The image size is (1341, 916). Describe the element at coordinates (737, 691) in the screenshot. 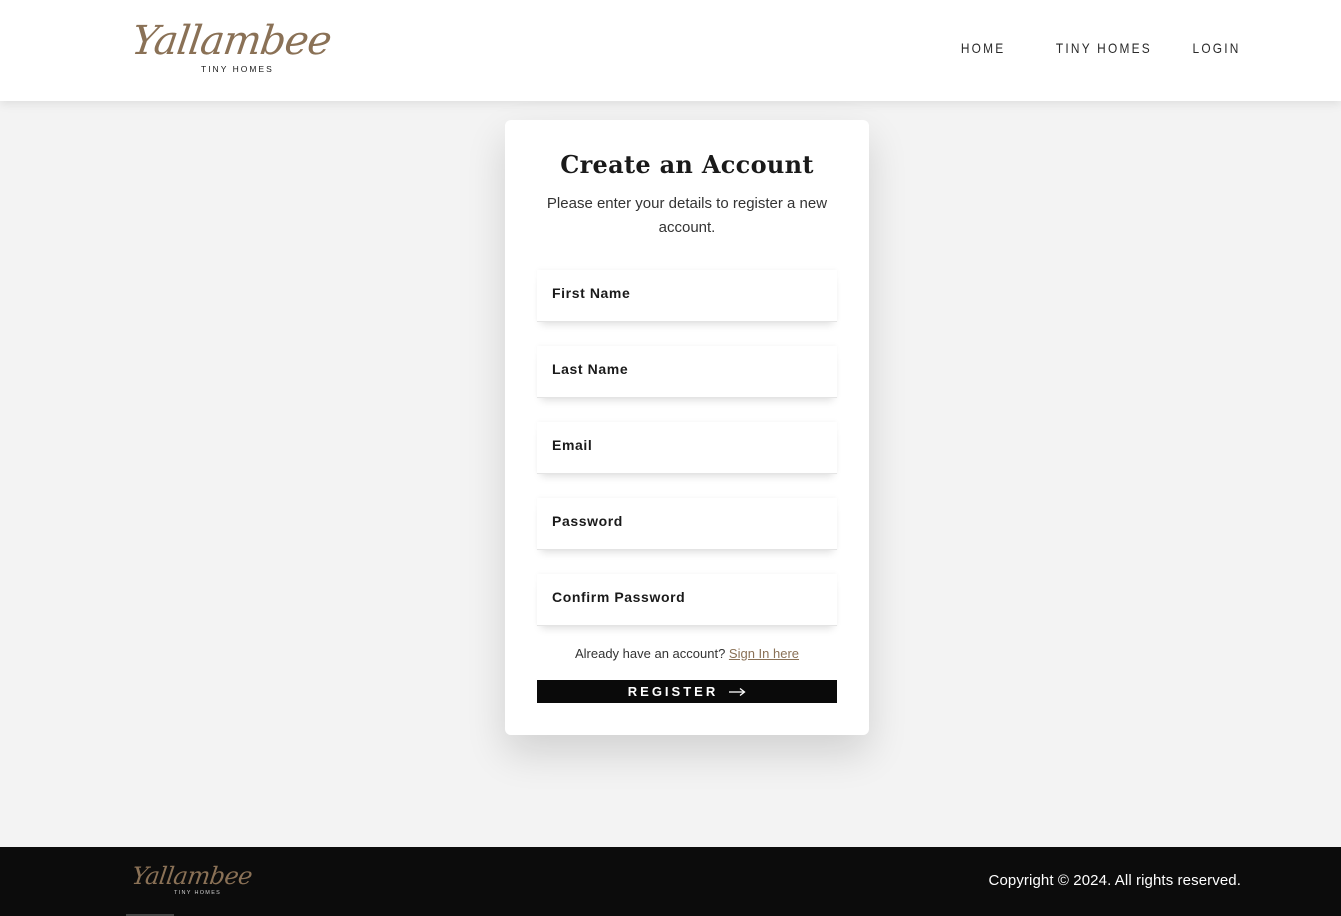

I see `arrow-right-icon` at that location.